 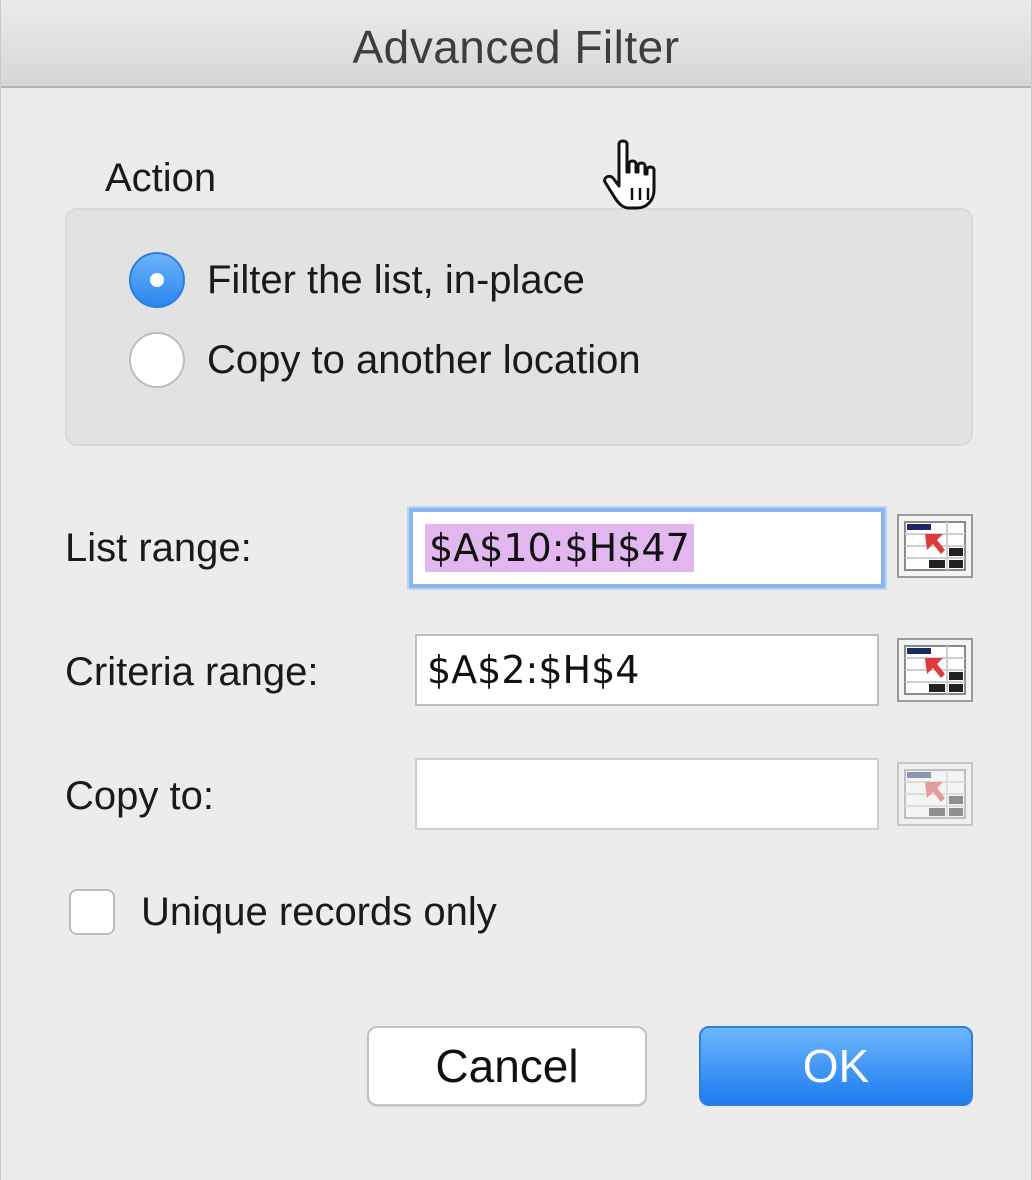 I want to click on list-range-value: $A$10:$H$47, so click(x=559, y=548).